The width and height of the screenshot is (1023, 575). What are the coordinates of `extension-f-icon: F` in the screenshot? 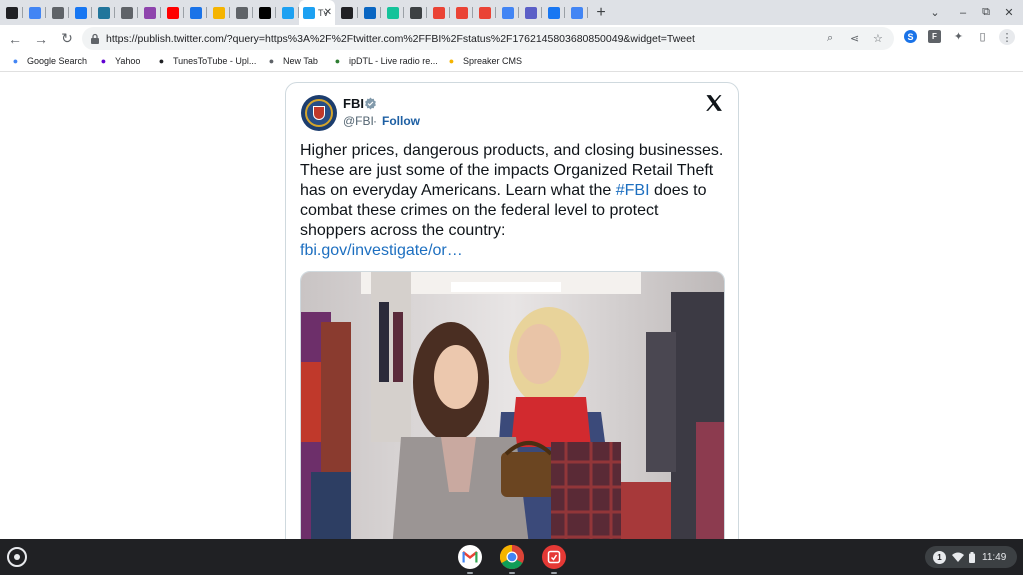 It's located at (934, 36).